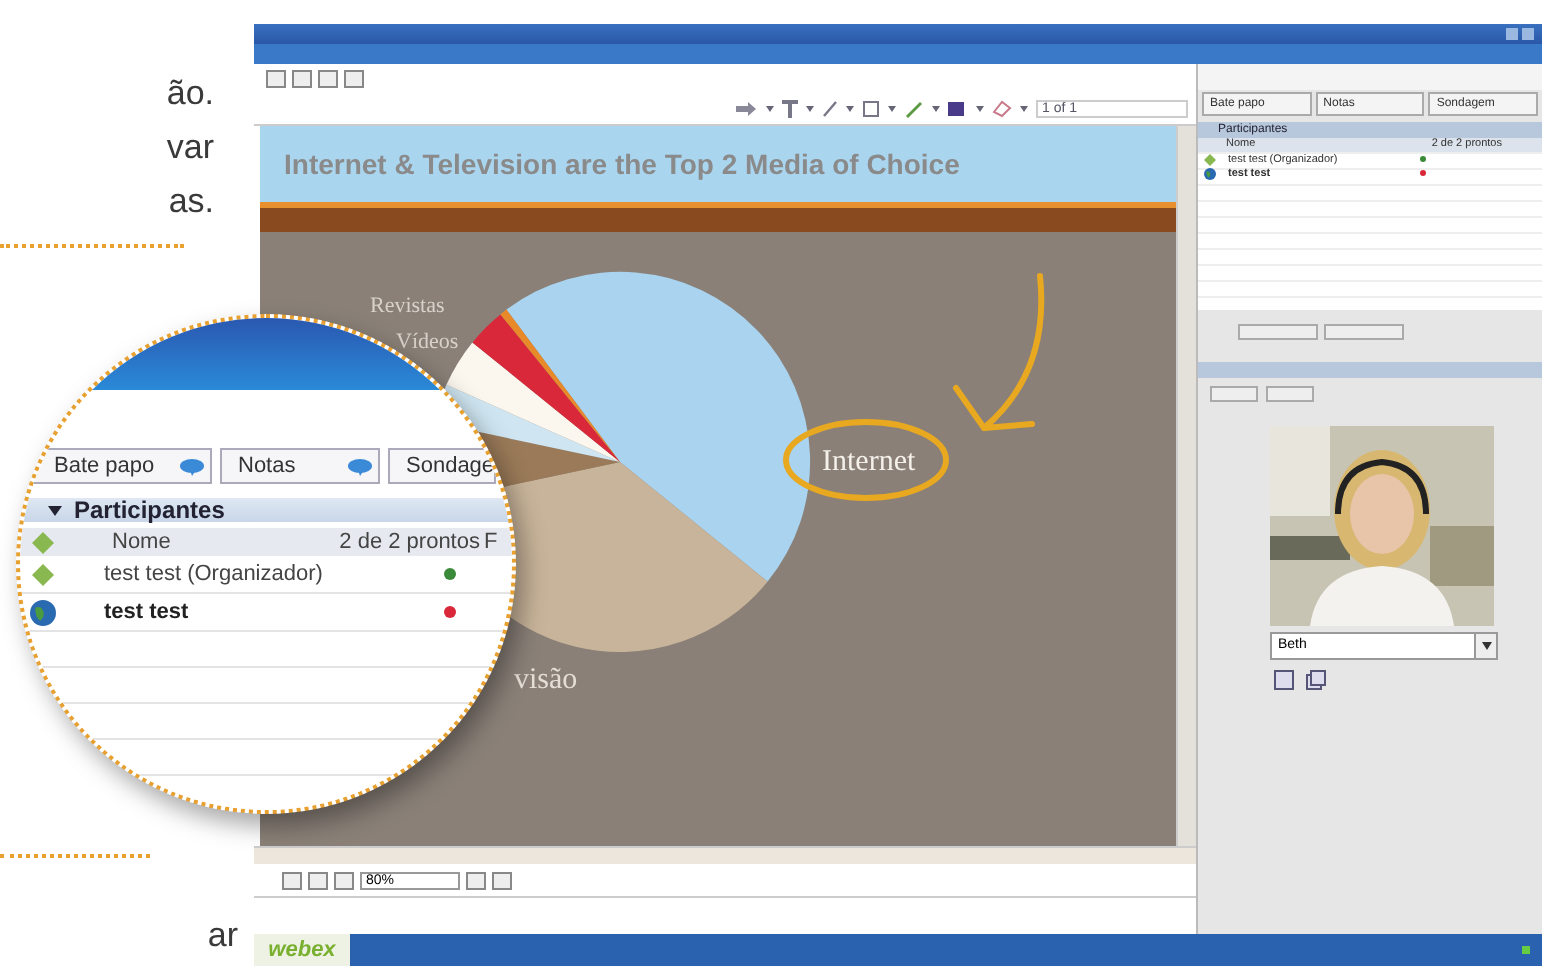 This screenshot has width=1542, height=966. Describe the element at coordinates (958, 108) in the screenshot. I see `color-icon` at that location.